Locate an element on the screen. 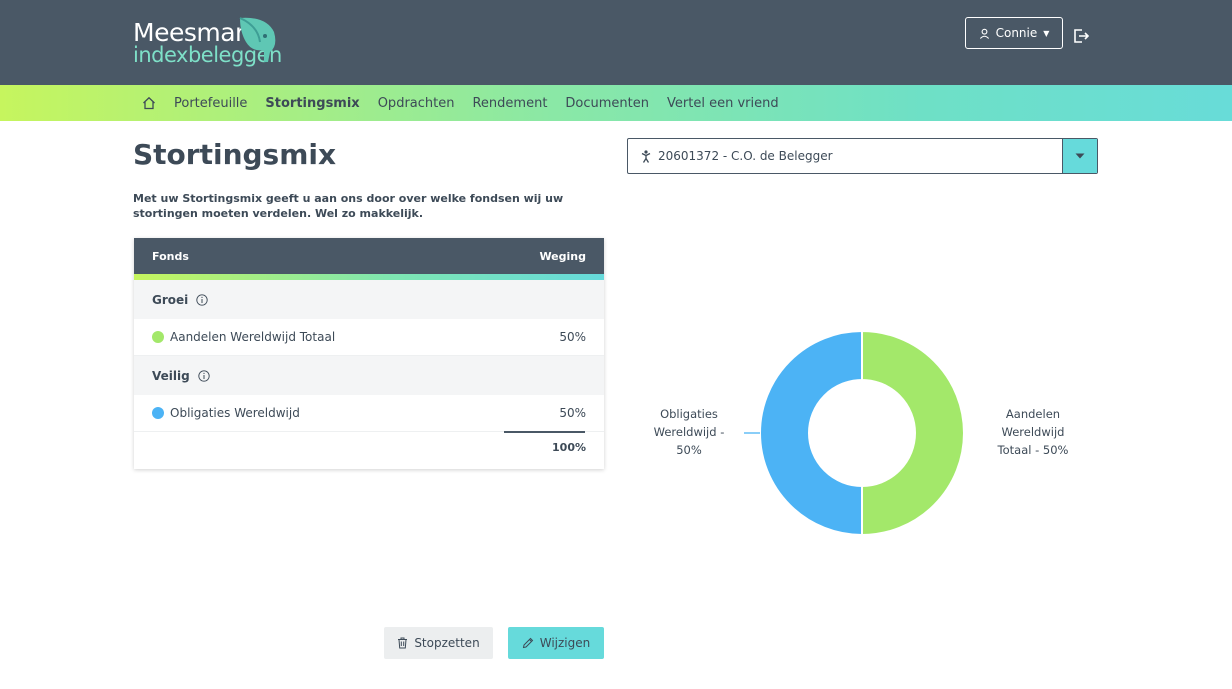 This screenshot has height=689, width=1232. chart-label-left-line1: Obligaties is located at coordinates (689, 414).